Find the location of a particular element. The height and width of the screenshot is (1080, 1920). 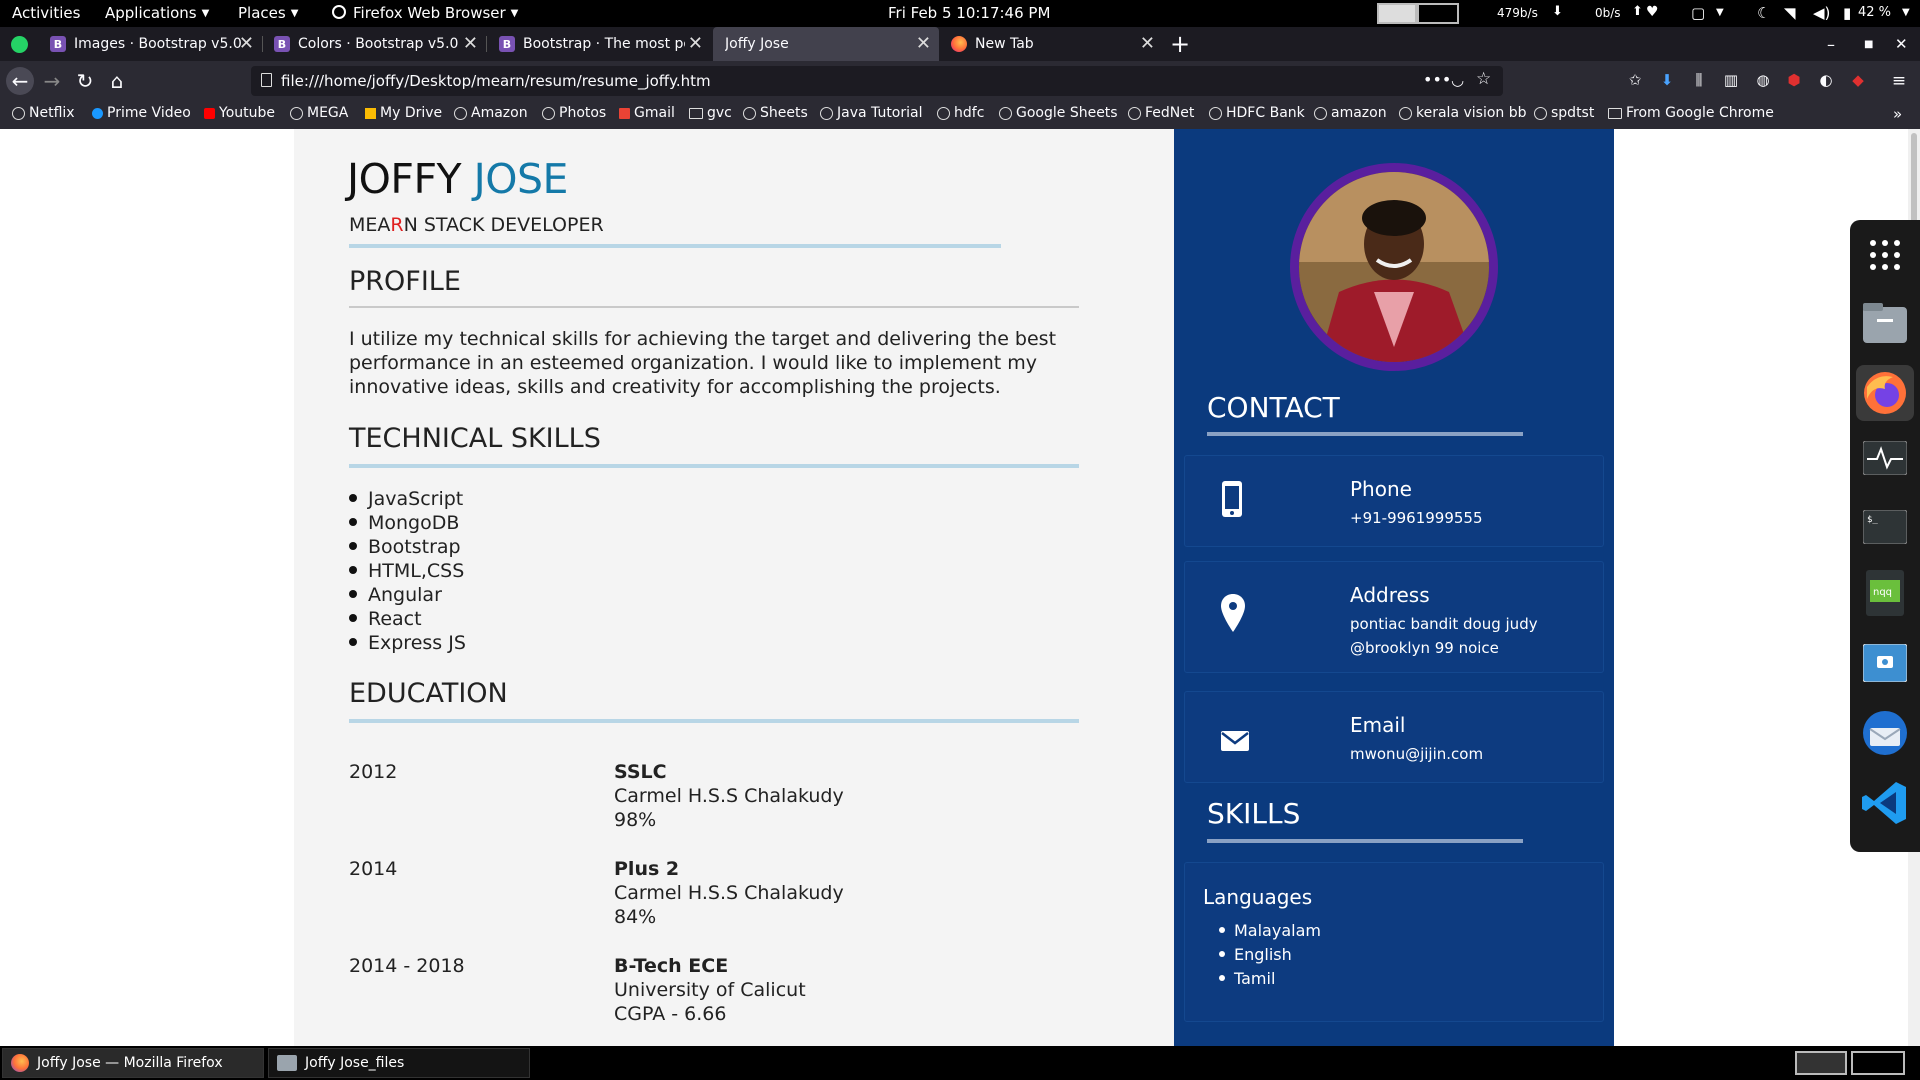

app-menu: Firefox Web Browser ▼ is located at coordinates (425, 13).